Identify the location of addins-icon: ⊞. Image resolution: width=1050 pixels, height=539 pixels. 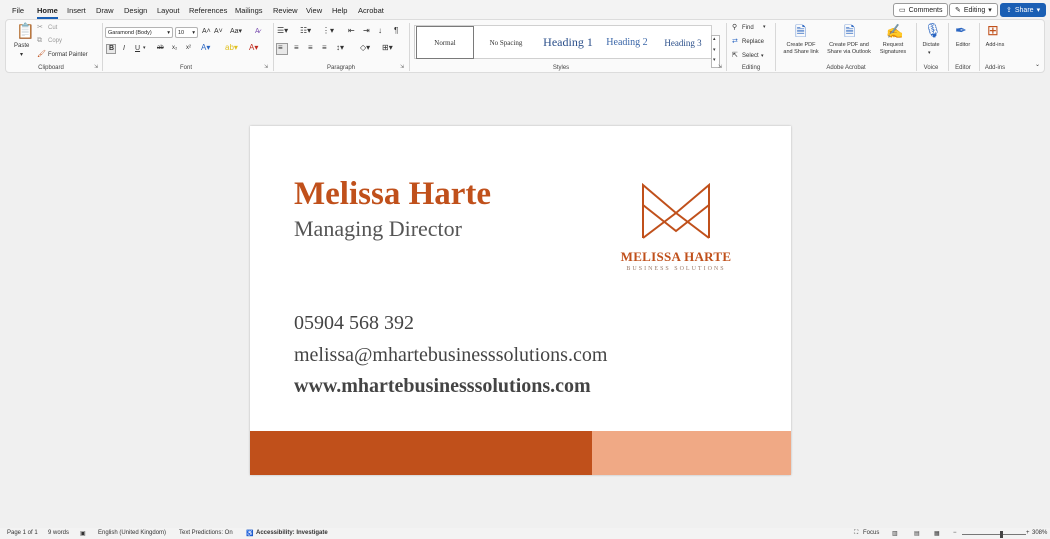
(993, 30).